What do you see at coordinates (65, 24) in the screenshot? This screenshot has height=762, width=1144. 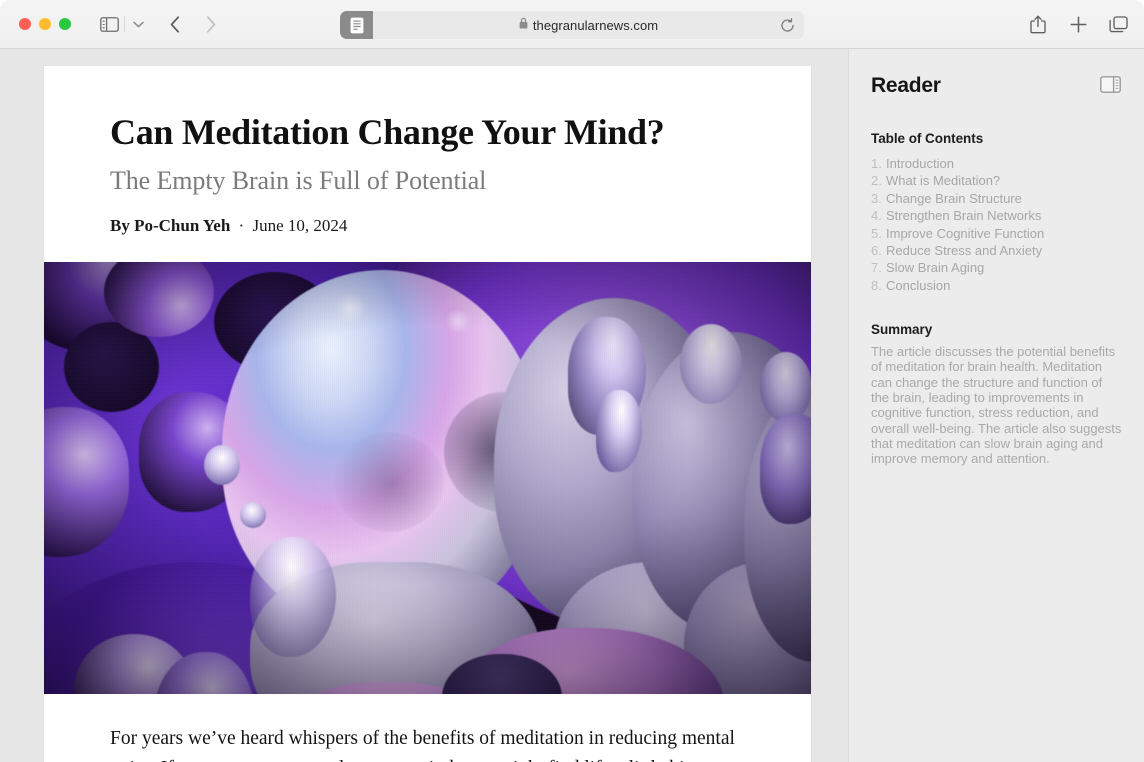 I see `maximize-button` at bounding box center [65, 24].